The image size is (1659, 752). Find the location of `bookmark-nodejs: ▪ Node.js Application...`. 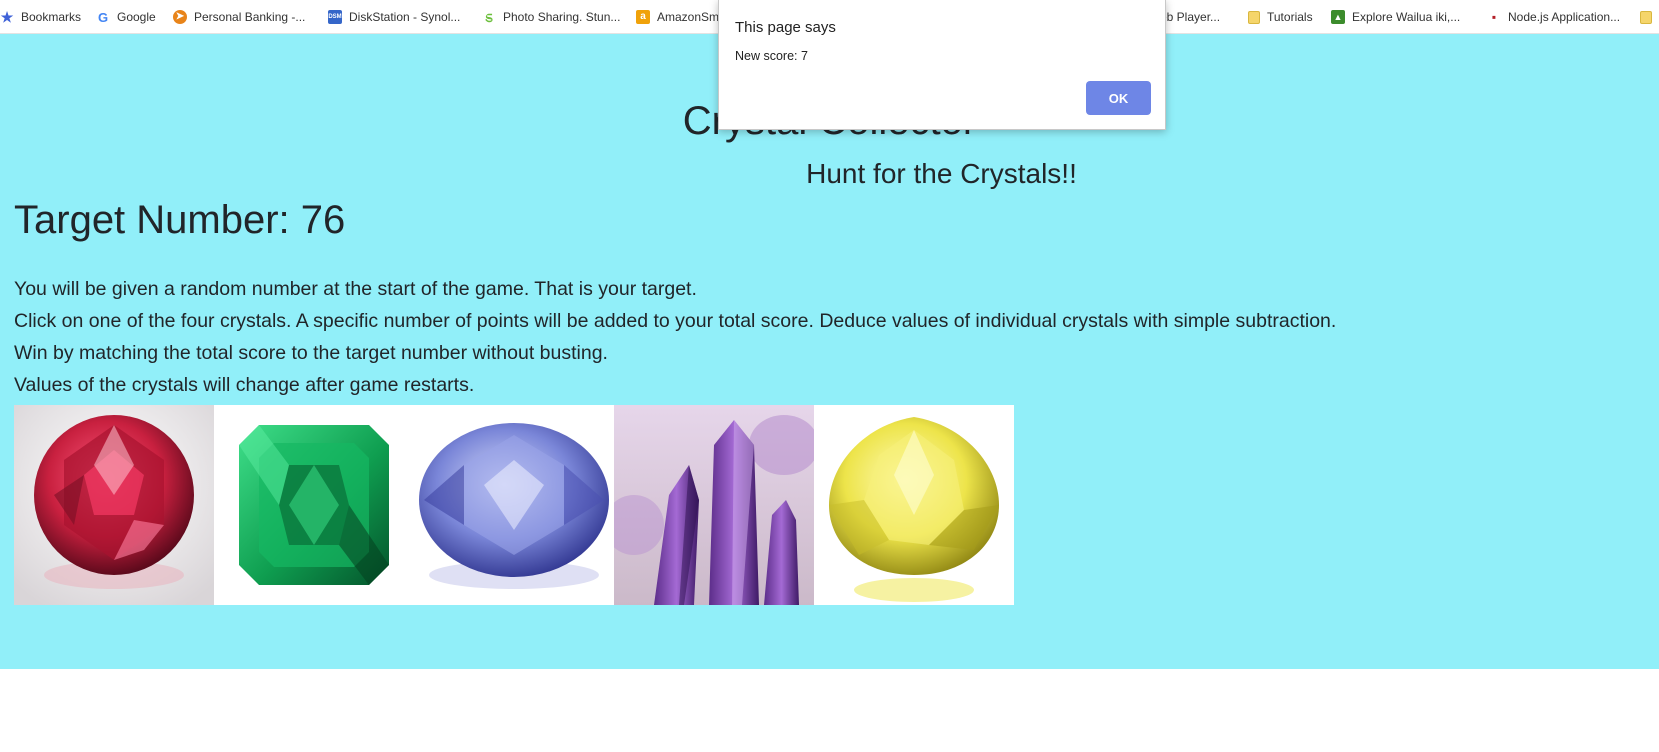

bookmark-nodejs: ▪ Node.js Application... is located at coordinates (1554, 16).